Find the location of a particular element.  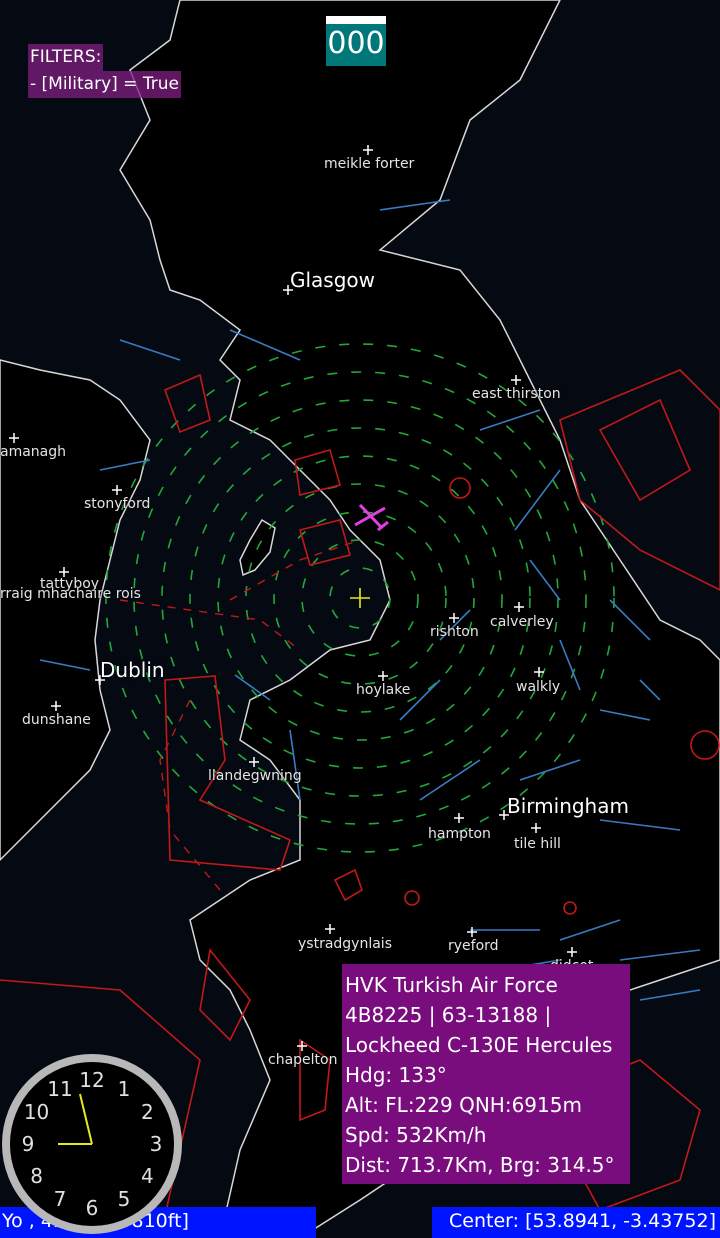

clock-number: 8 is located at coordinates (36, 1176).